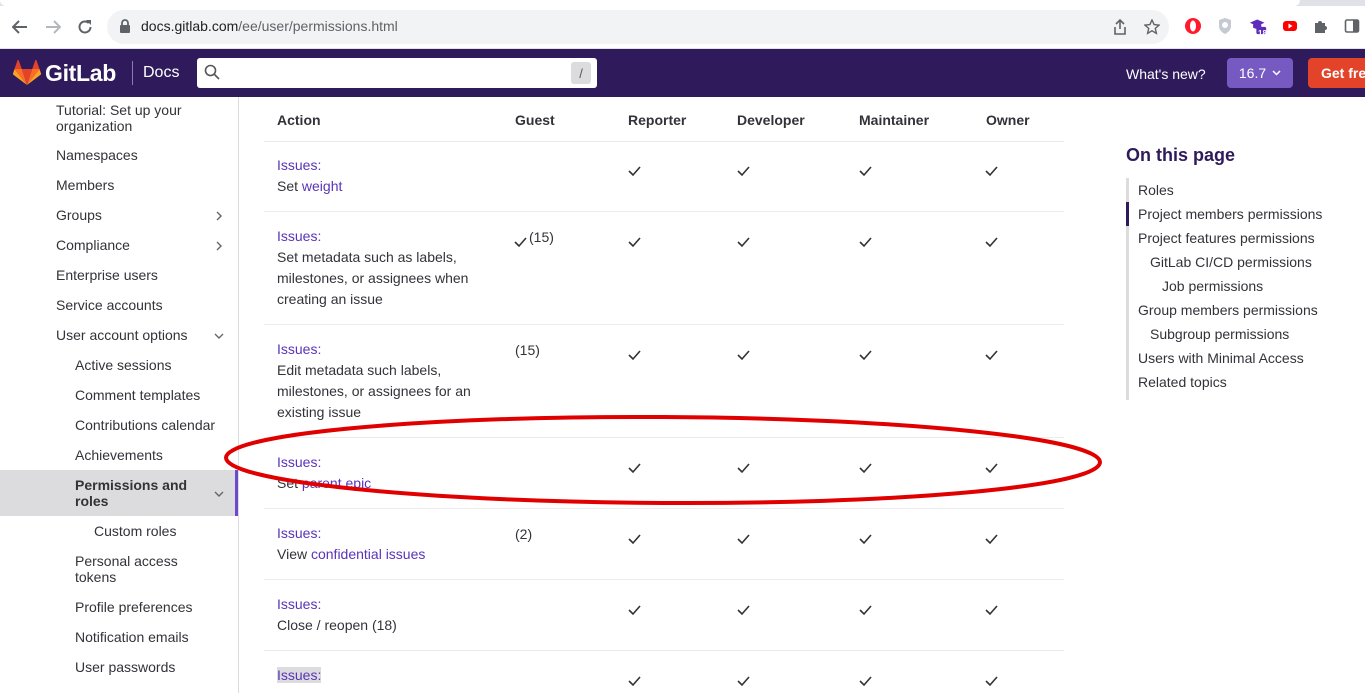 The width and height of the screenshot is (1365, 693). What do you see at coordinates (682, 73) in the screenshot?
I see `docs-header: GitLab Docs / What's new? 16.7 Get free` at bounding box center [682, 73].